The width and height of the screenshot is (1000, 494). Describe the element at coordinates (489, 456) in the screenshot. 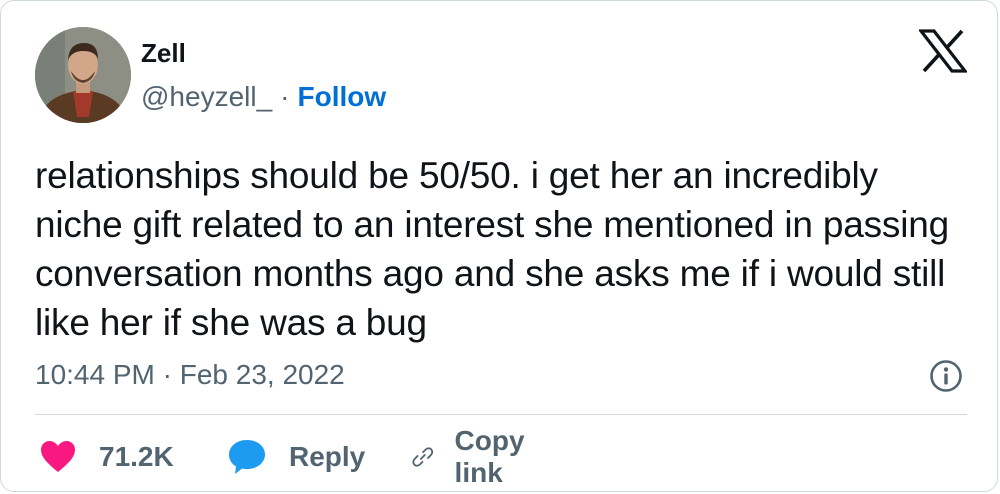

I see `copy-link-label: Copy link` at that location.